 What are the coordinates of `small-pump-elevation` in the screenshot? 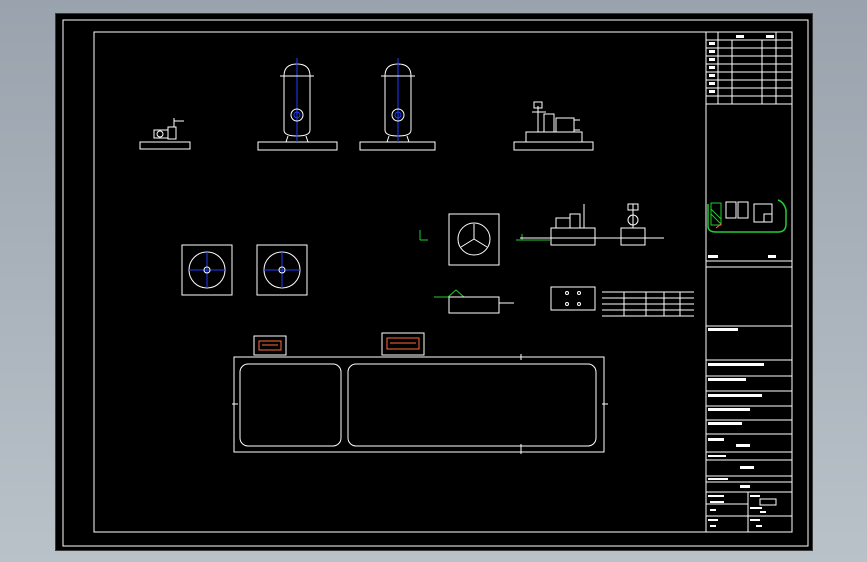 It's located at (165, 134).